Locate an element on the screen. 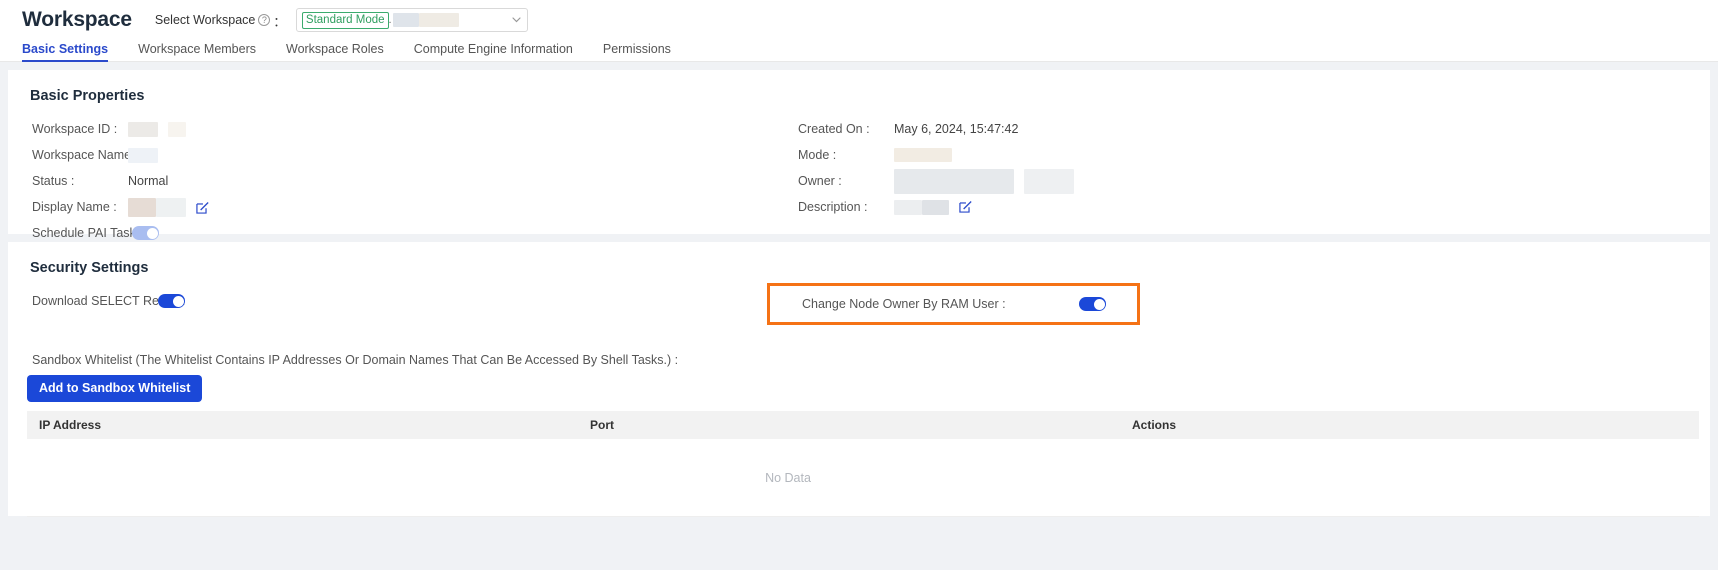  change-node-owner-label: Change Node Owner By RAM User : is located at coordinates (904, 304).